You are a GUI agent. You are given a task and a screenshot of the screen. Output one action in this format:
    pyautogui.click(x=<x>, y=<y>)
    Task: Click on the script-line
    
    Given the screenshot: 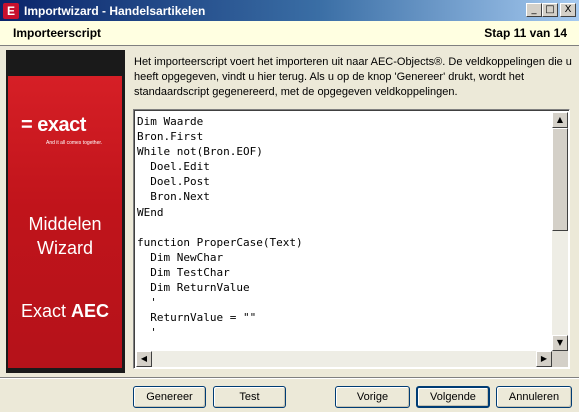 What is the action you would take?
    pyautogui.click(x=343, y=227)
    